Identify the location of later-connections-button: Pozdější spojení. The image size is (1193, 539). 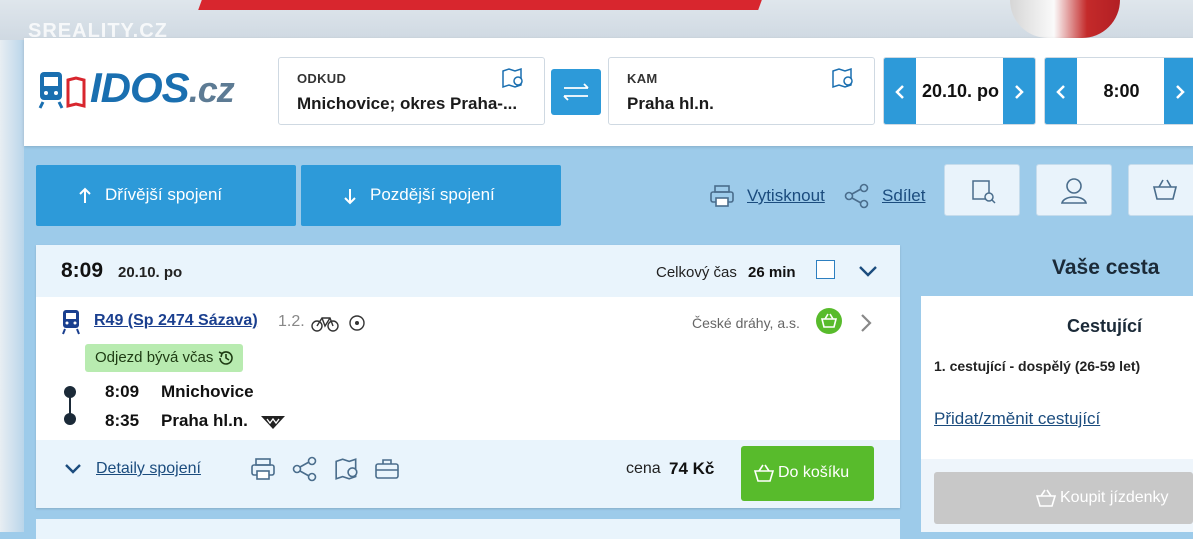
(431, 195).